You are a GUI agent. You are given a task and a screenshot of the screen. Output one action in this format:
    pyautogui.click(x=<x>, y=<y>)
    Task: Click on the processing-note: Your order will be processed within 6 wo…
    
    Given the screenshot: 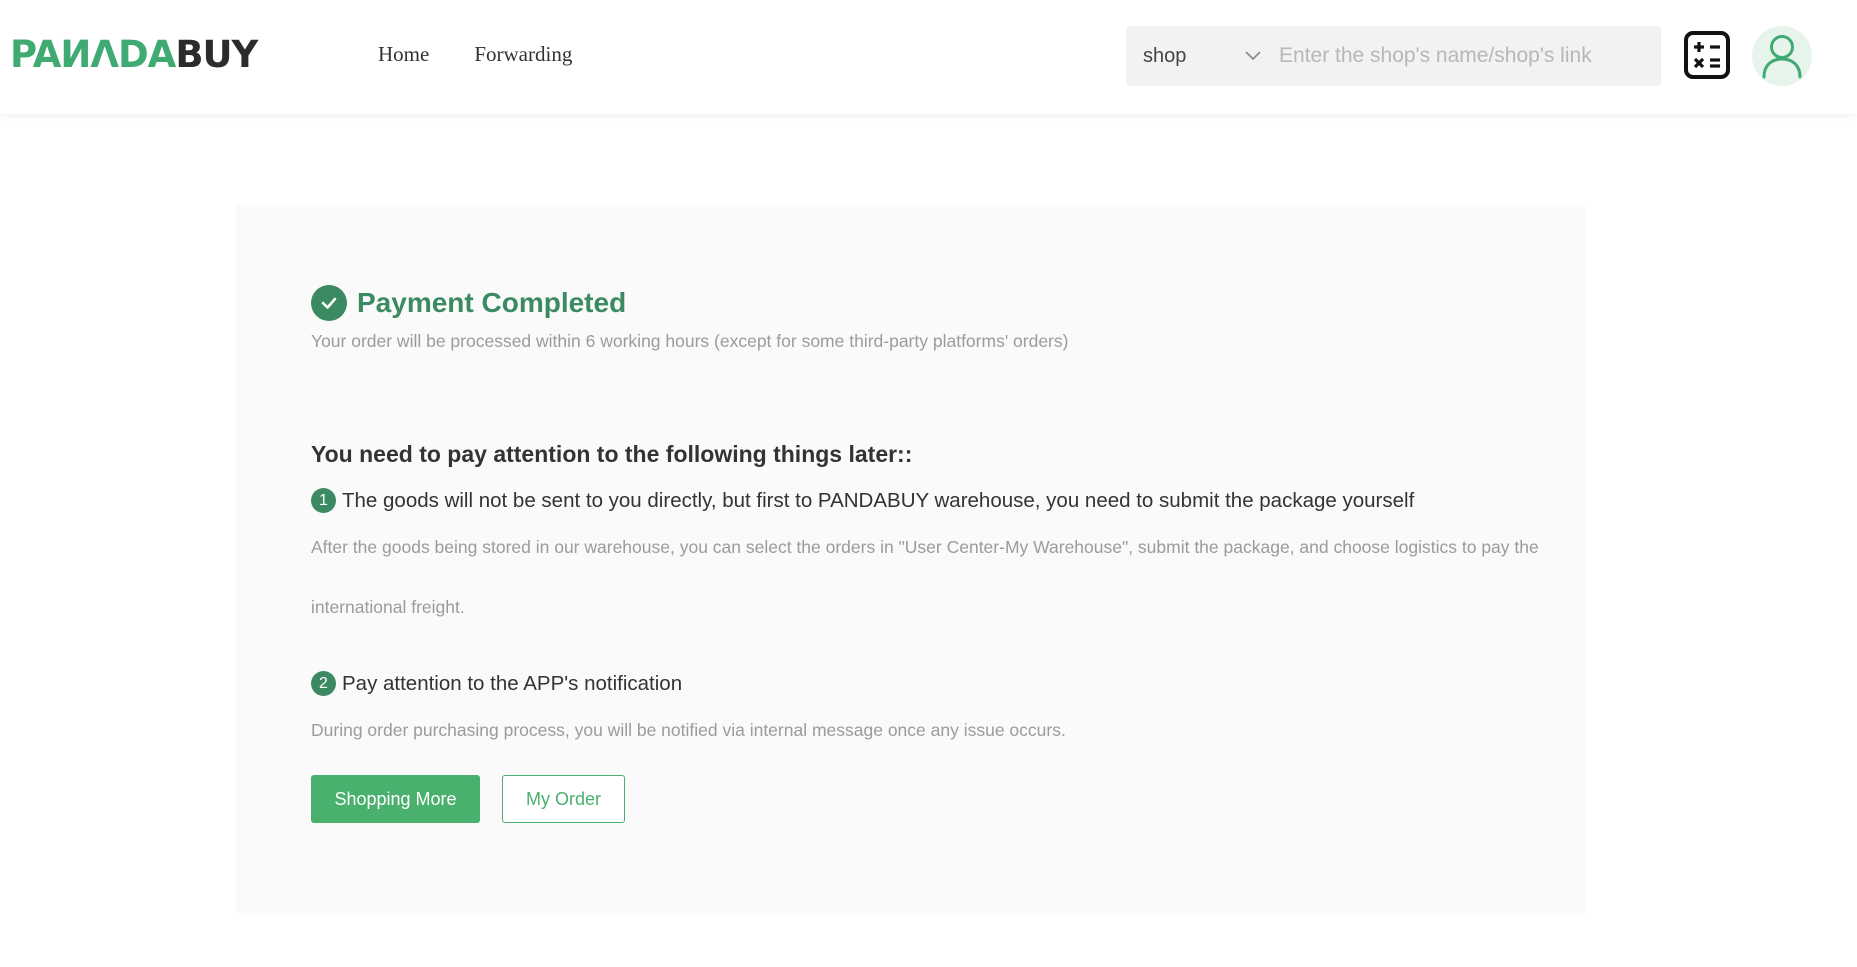 What is the action you would take?
    pyautogui.click(x=690, y=341)
    